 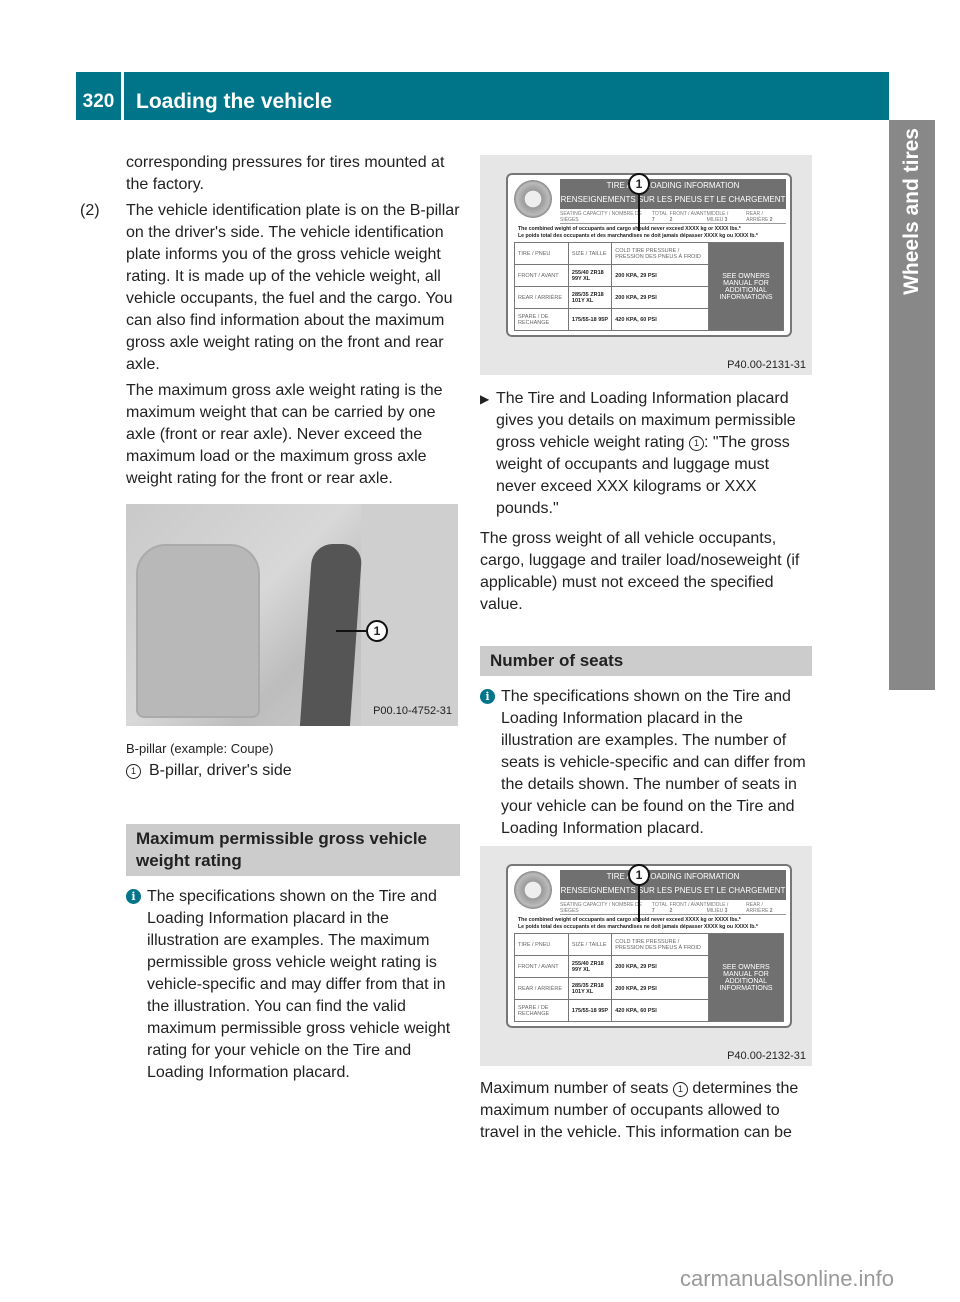 What do you see at coordinates (766, 365) in the screenshot?
I see `figure-code: P40.00-2131-31` at bounding box center [766, 365].